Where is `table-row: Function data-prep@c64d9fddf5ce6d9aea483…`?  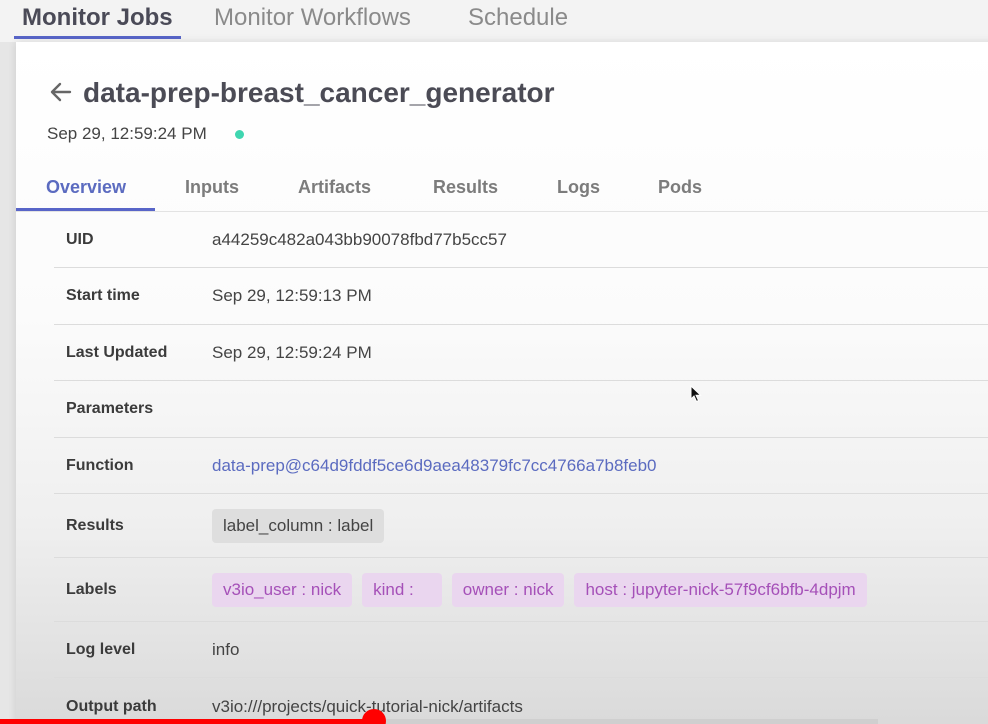
table-row: Function data-prep@c64d9fddf5ce6d9aea483… is located at coordinates (521, 466).